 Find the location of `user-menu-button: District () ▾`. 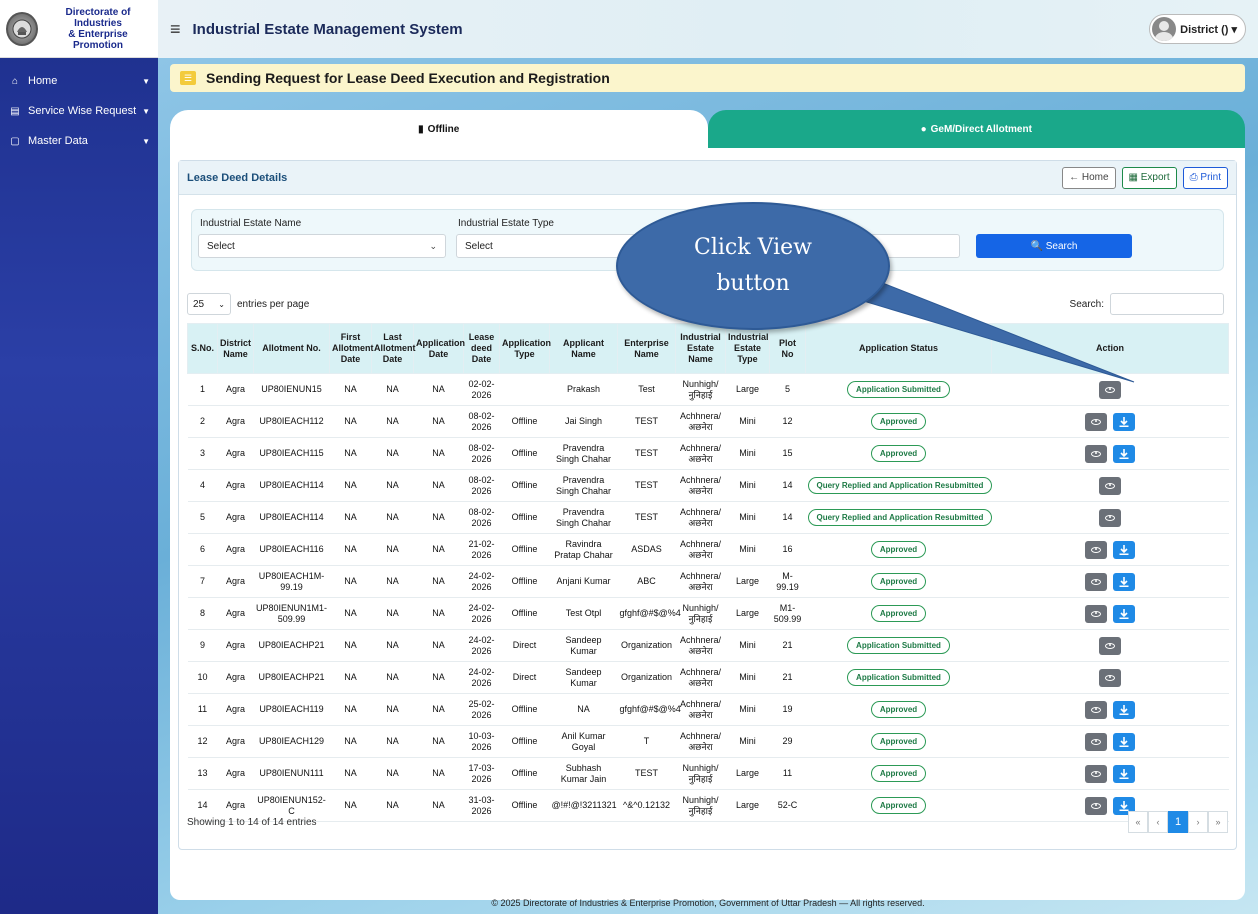

user-menu-button: District () ▾ is located at coordinates (1197, 29).